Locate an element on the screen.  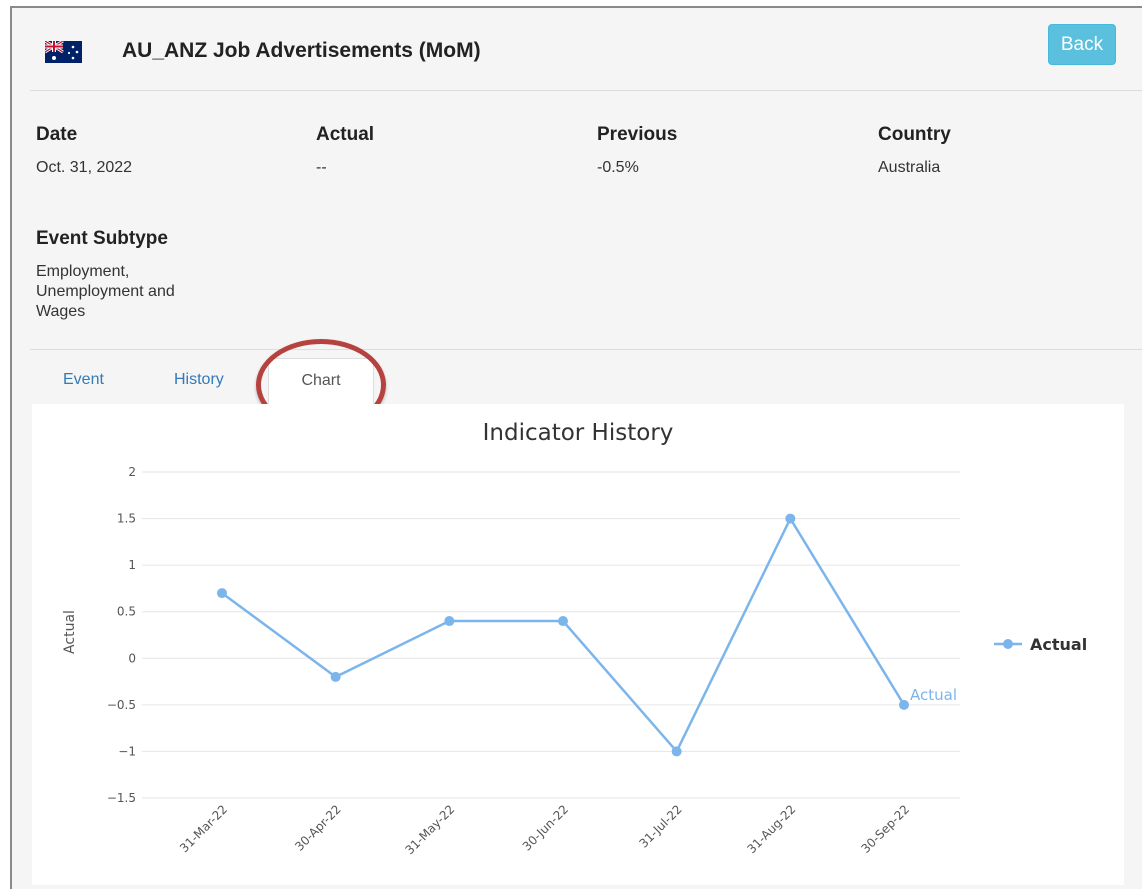
event-subtype-value: Employment, Unemployment and Wages is located at coordinates (105, 291).